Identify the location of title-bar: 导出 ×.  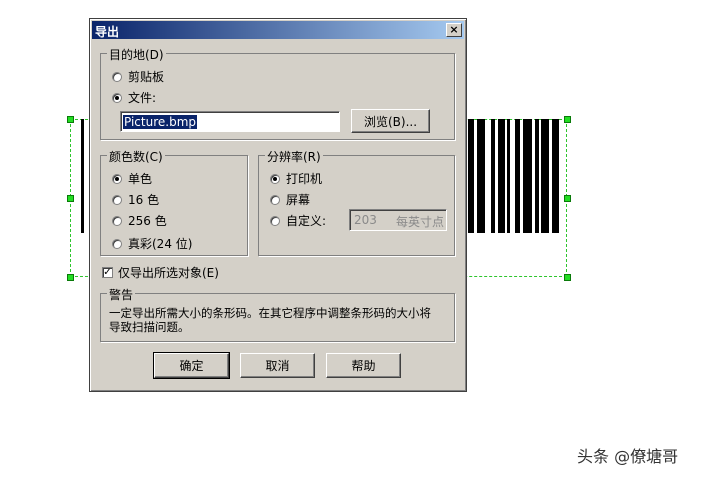
(278, 30).